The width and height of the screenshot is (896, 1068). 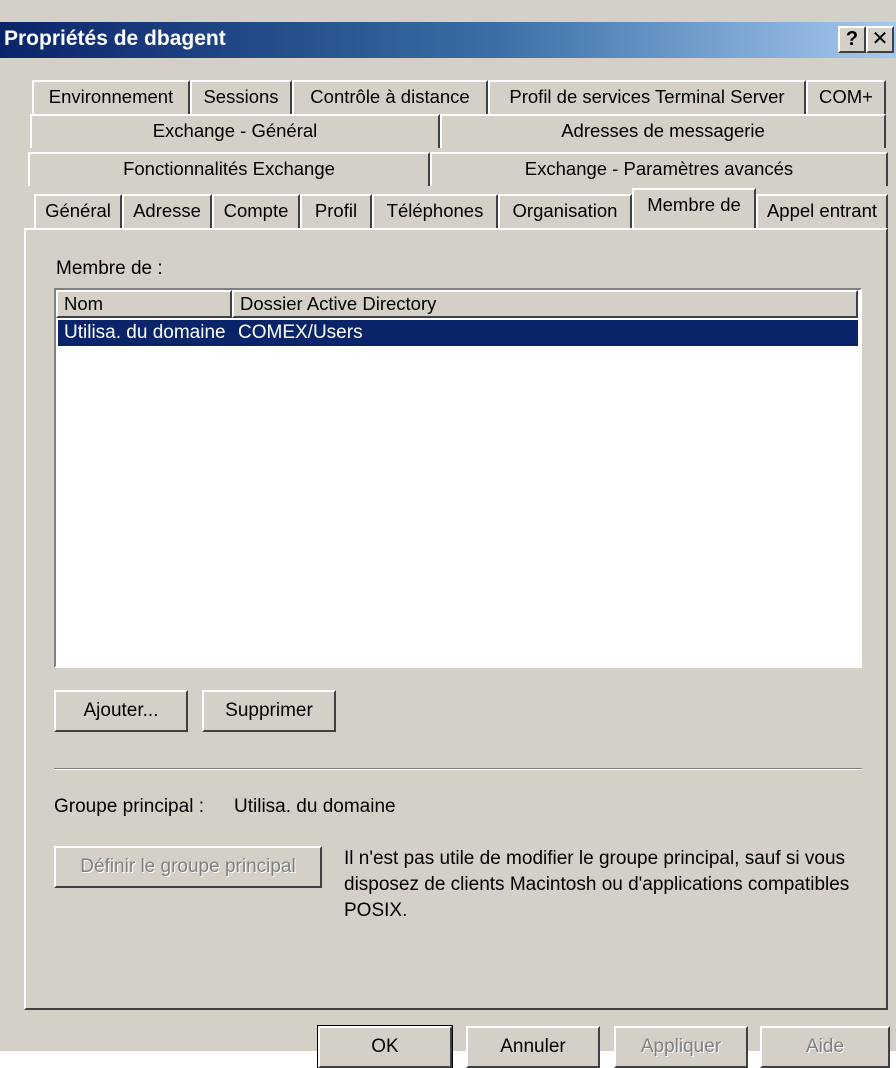 What do you see at coordinates (336, 211) in the screenshot?
I see `tab-profil: Profil` at bounding box center [336, 211].